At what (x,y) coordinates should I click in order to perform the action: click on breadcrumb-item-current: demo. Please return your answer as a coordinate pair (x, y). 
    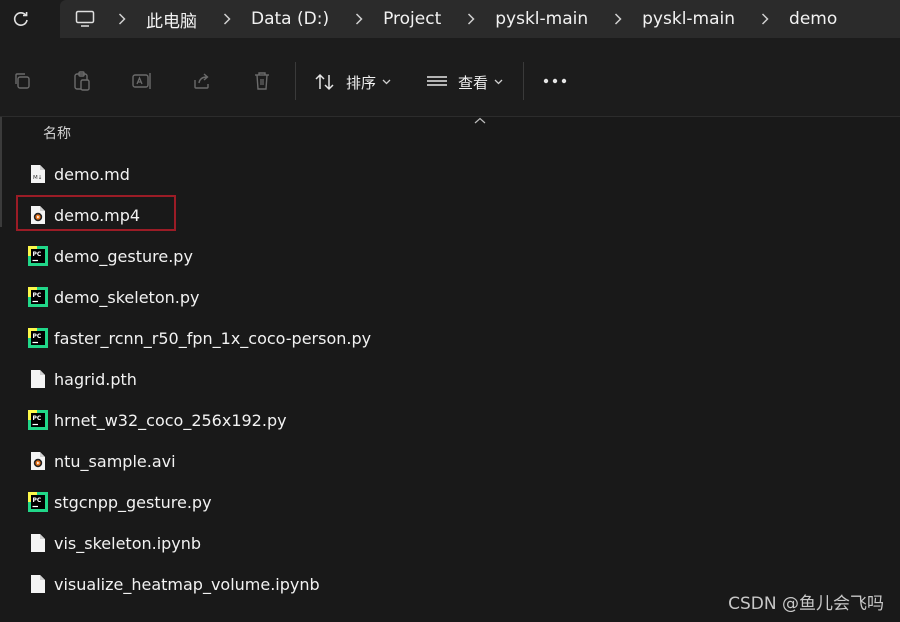
    Looking at the image, I should click on (813, 19).